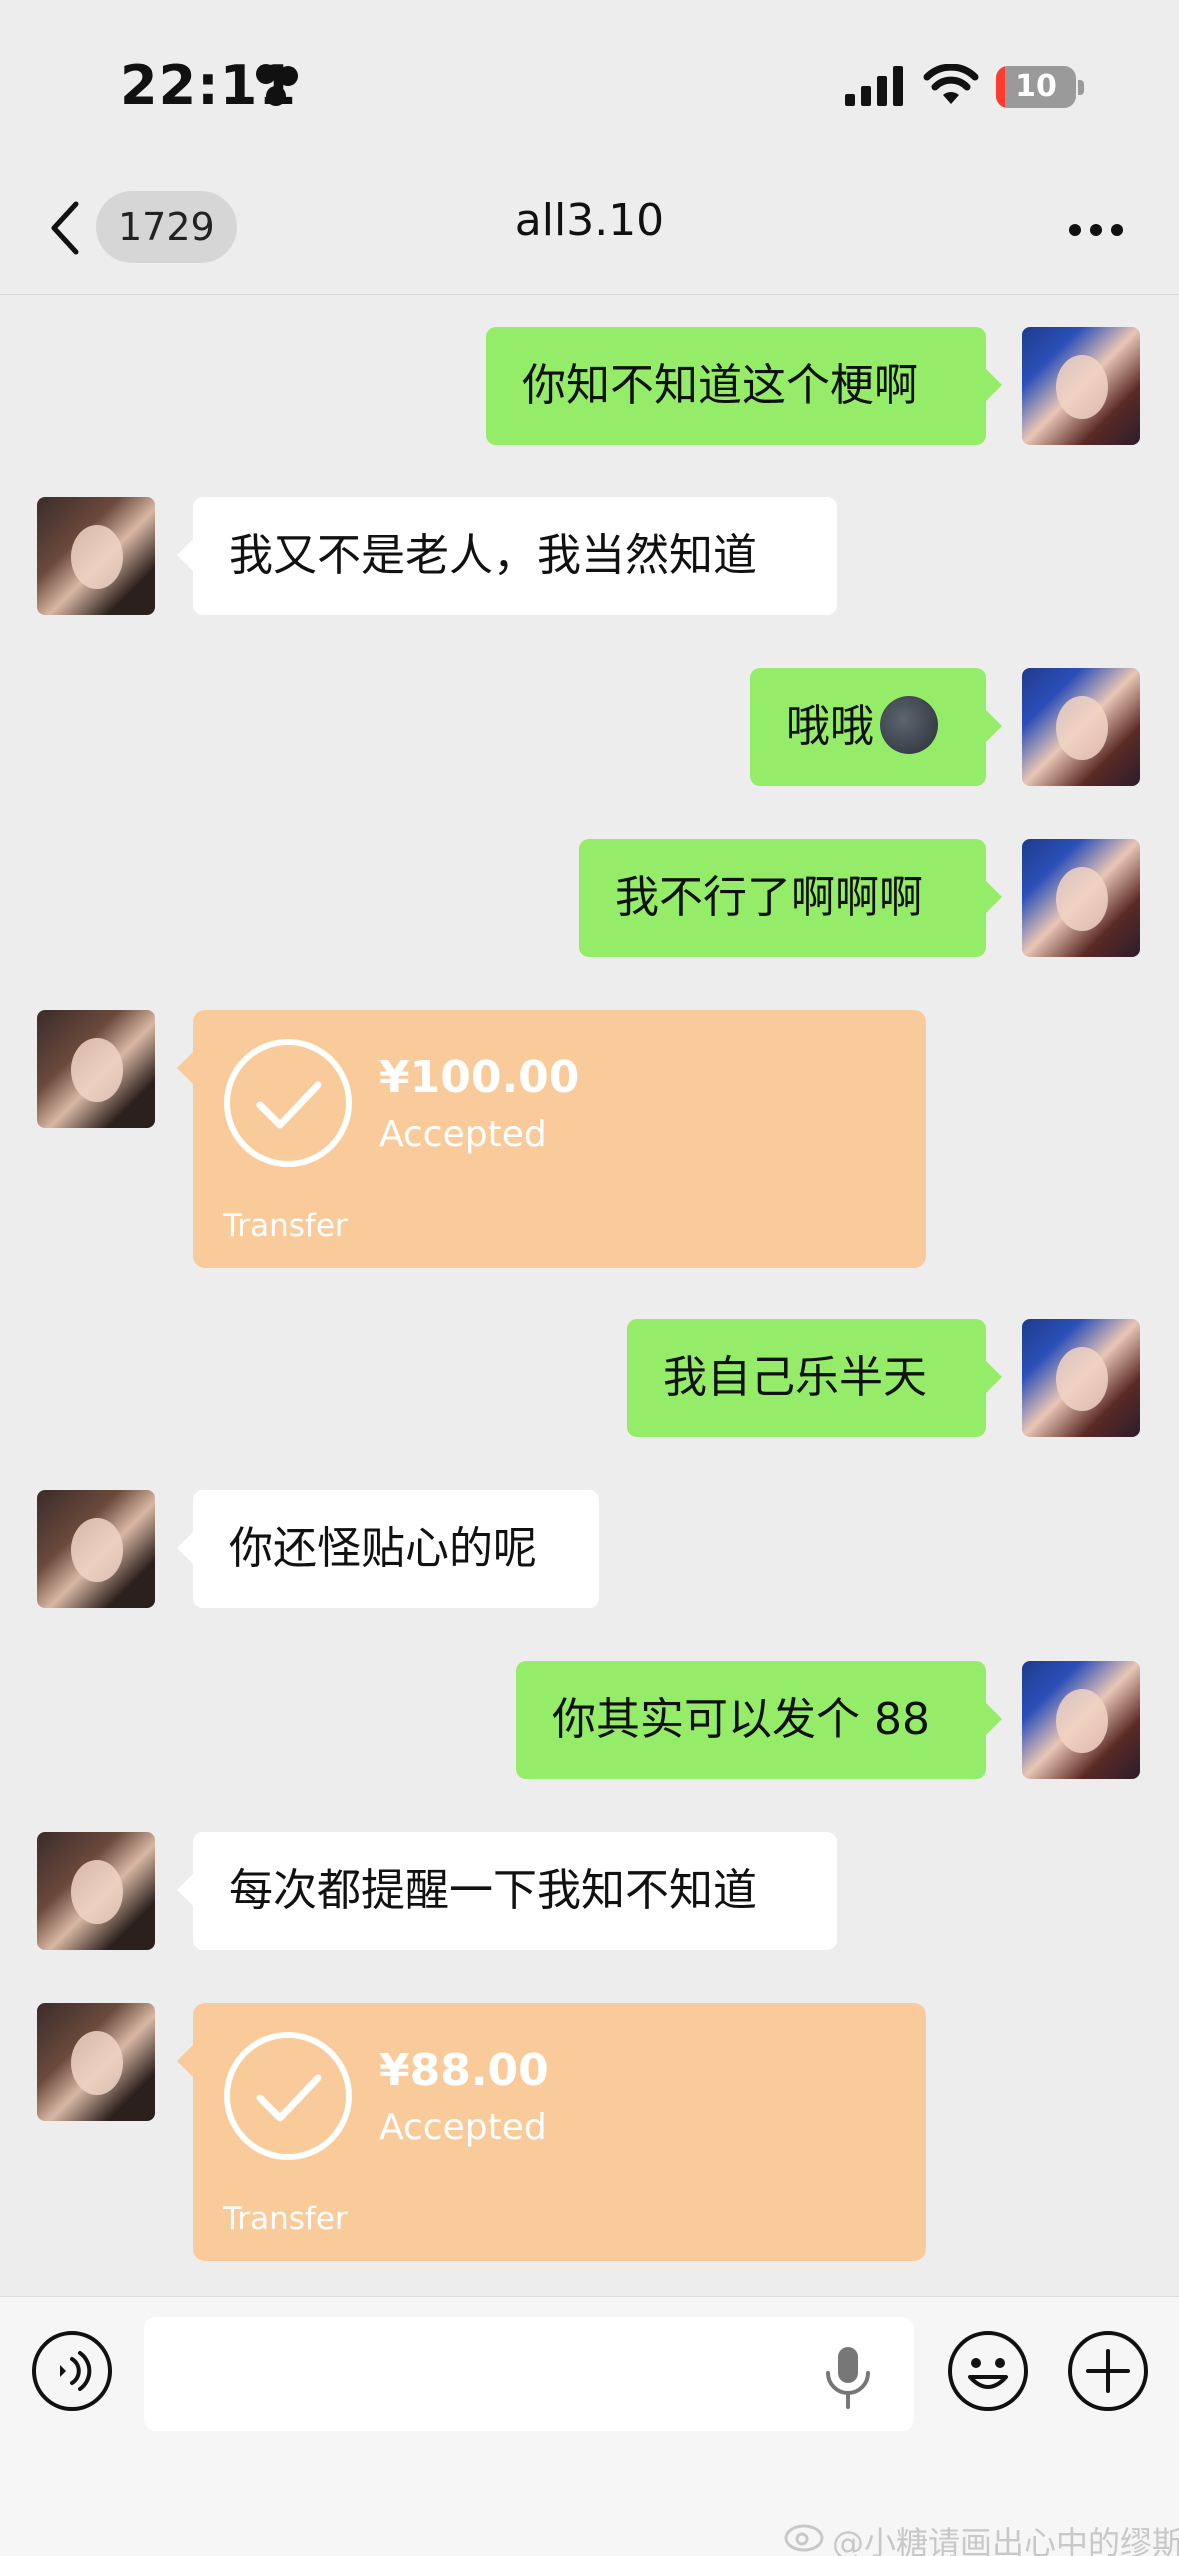 The image size is (1179, 2556). I want to click on message-input, so click(529, 2374).